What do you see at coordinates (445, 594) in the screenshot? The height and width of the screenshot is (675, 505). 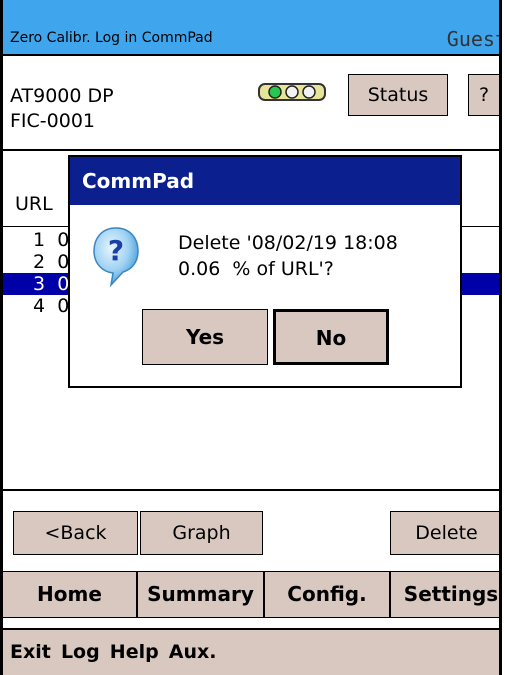 I see `tab-settings: Settings` at bounding box center [445, 594].